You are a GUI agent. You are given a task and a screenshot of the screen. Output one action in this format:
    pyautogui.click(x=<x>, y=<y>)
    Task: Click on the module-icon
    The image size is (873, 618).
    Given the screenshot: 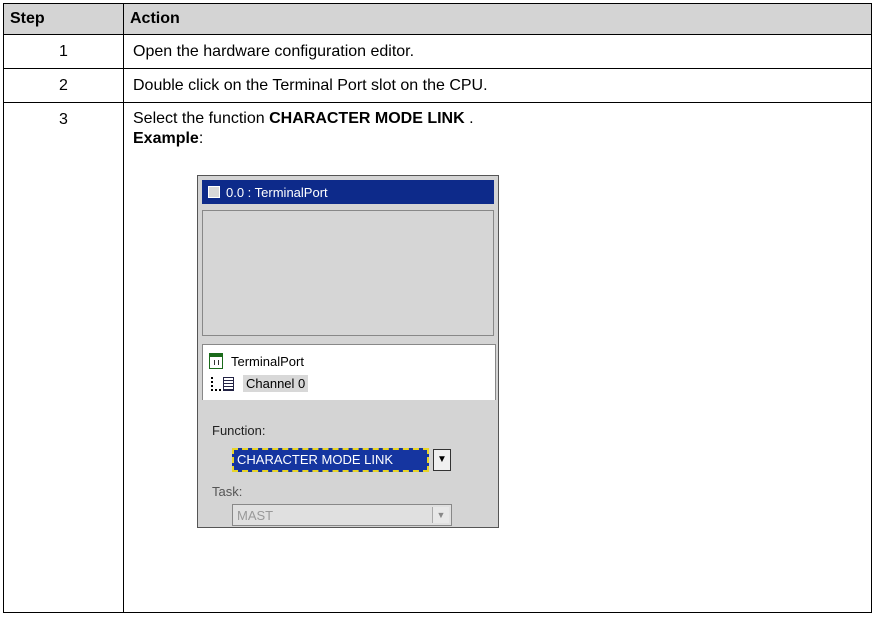 What is the action you would take?
    pyautogui.click(x=216, y=361)
    